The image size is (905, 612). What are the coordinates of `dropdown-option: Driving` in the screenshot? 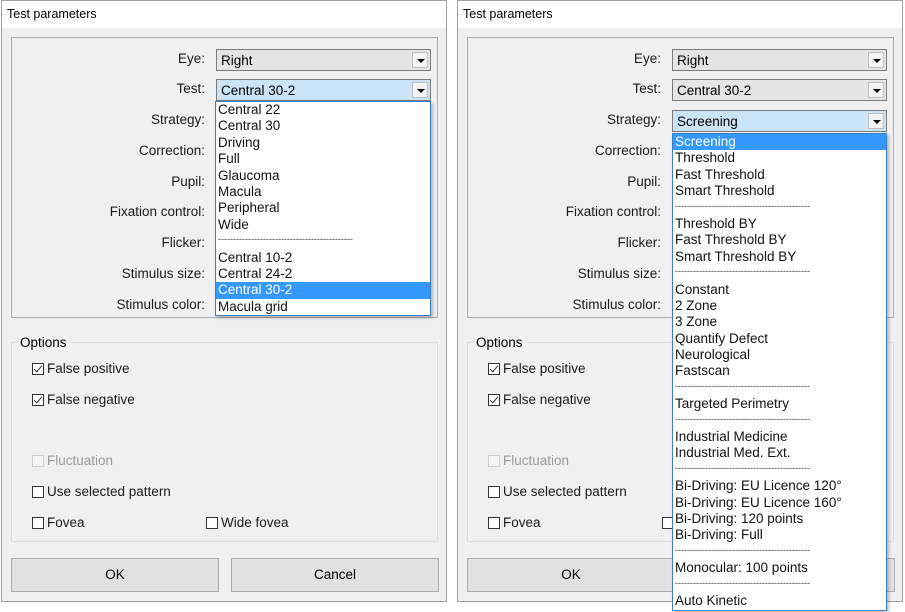 It's located at (323, 143).